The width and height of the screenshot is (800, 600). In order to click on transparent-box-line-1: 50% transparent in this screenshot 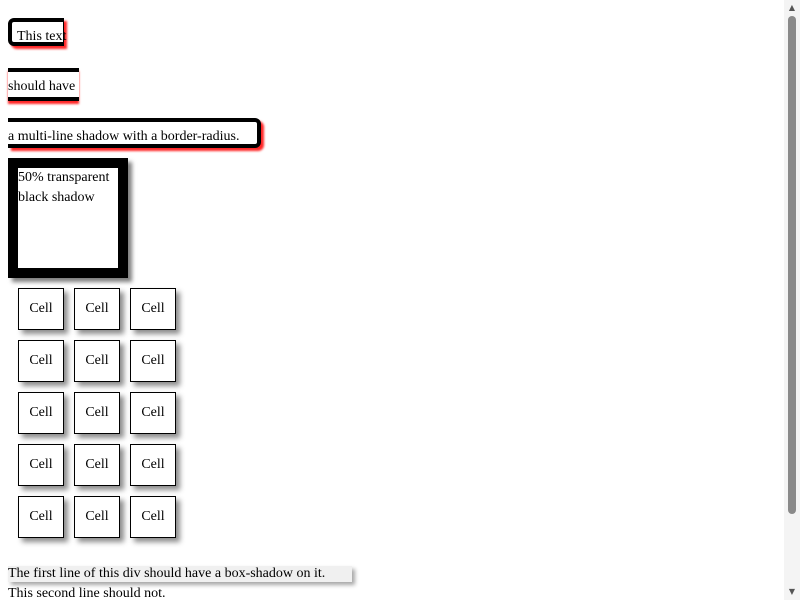, I will do `click(64, 177)`.